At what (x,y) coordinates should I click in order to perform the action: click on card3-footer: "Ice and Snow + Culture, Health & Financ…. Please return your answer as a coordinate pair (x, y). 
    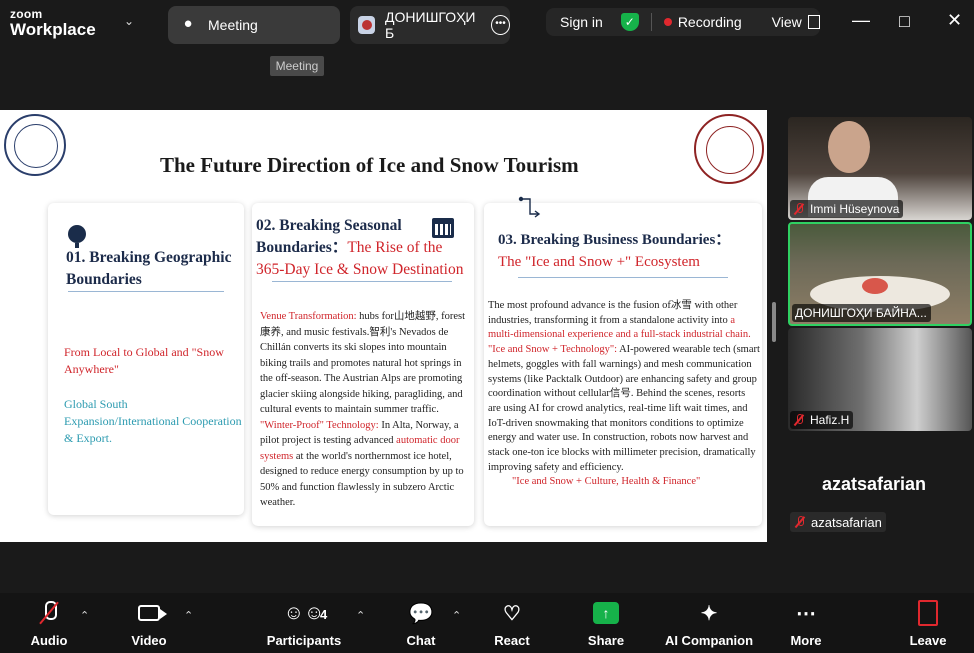
    Looking at the image, I should click on (606, 482).